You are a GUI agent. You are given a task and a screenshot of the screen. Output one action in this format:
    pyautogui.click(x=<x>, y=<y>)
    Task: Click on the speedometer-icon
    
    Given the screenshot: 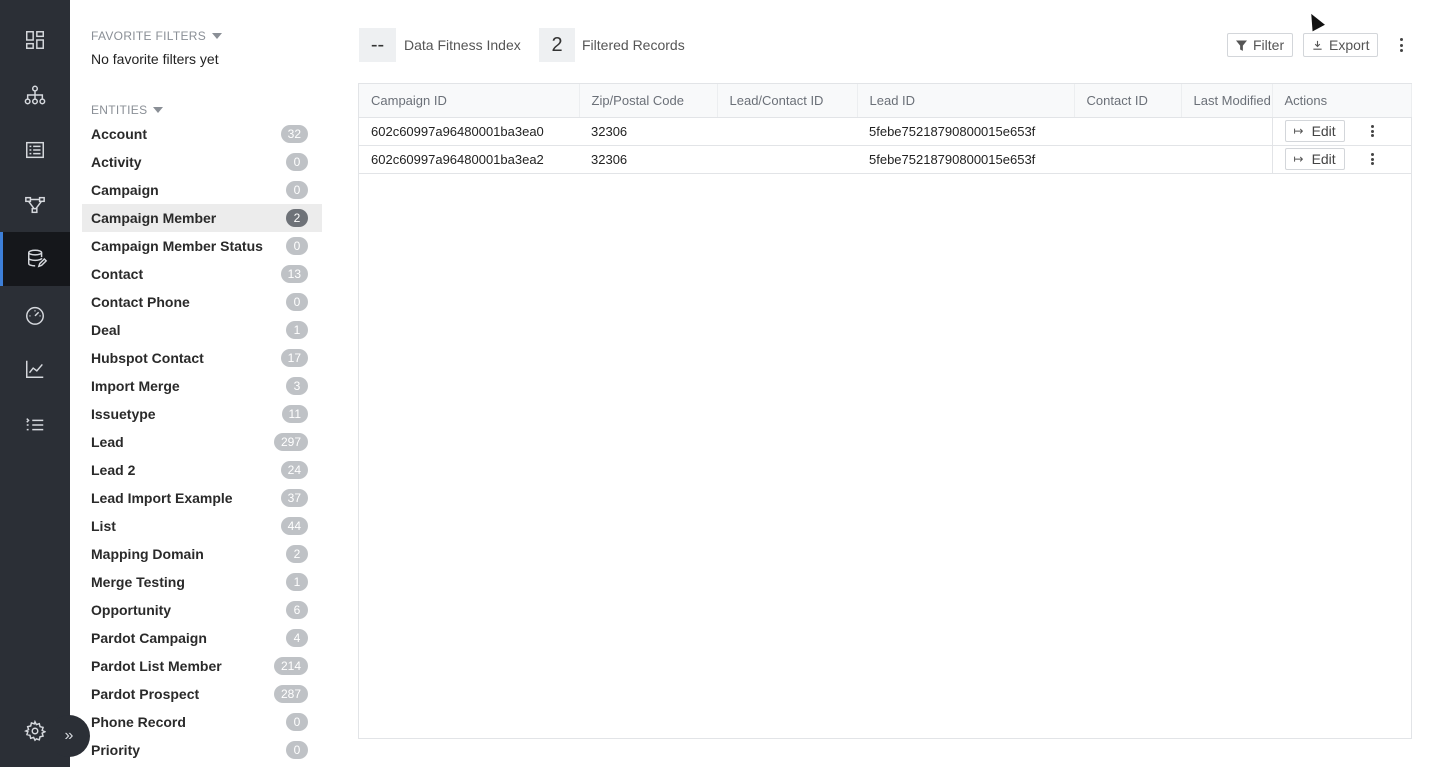 What is the action you would take?
    pyautogui.click(x=35, y=315)
    